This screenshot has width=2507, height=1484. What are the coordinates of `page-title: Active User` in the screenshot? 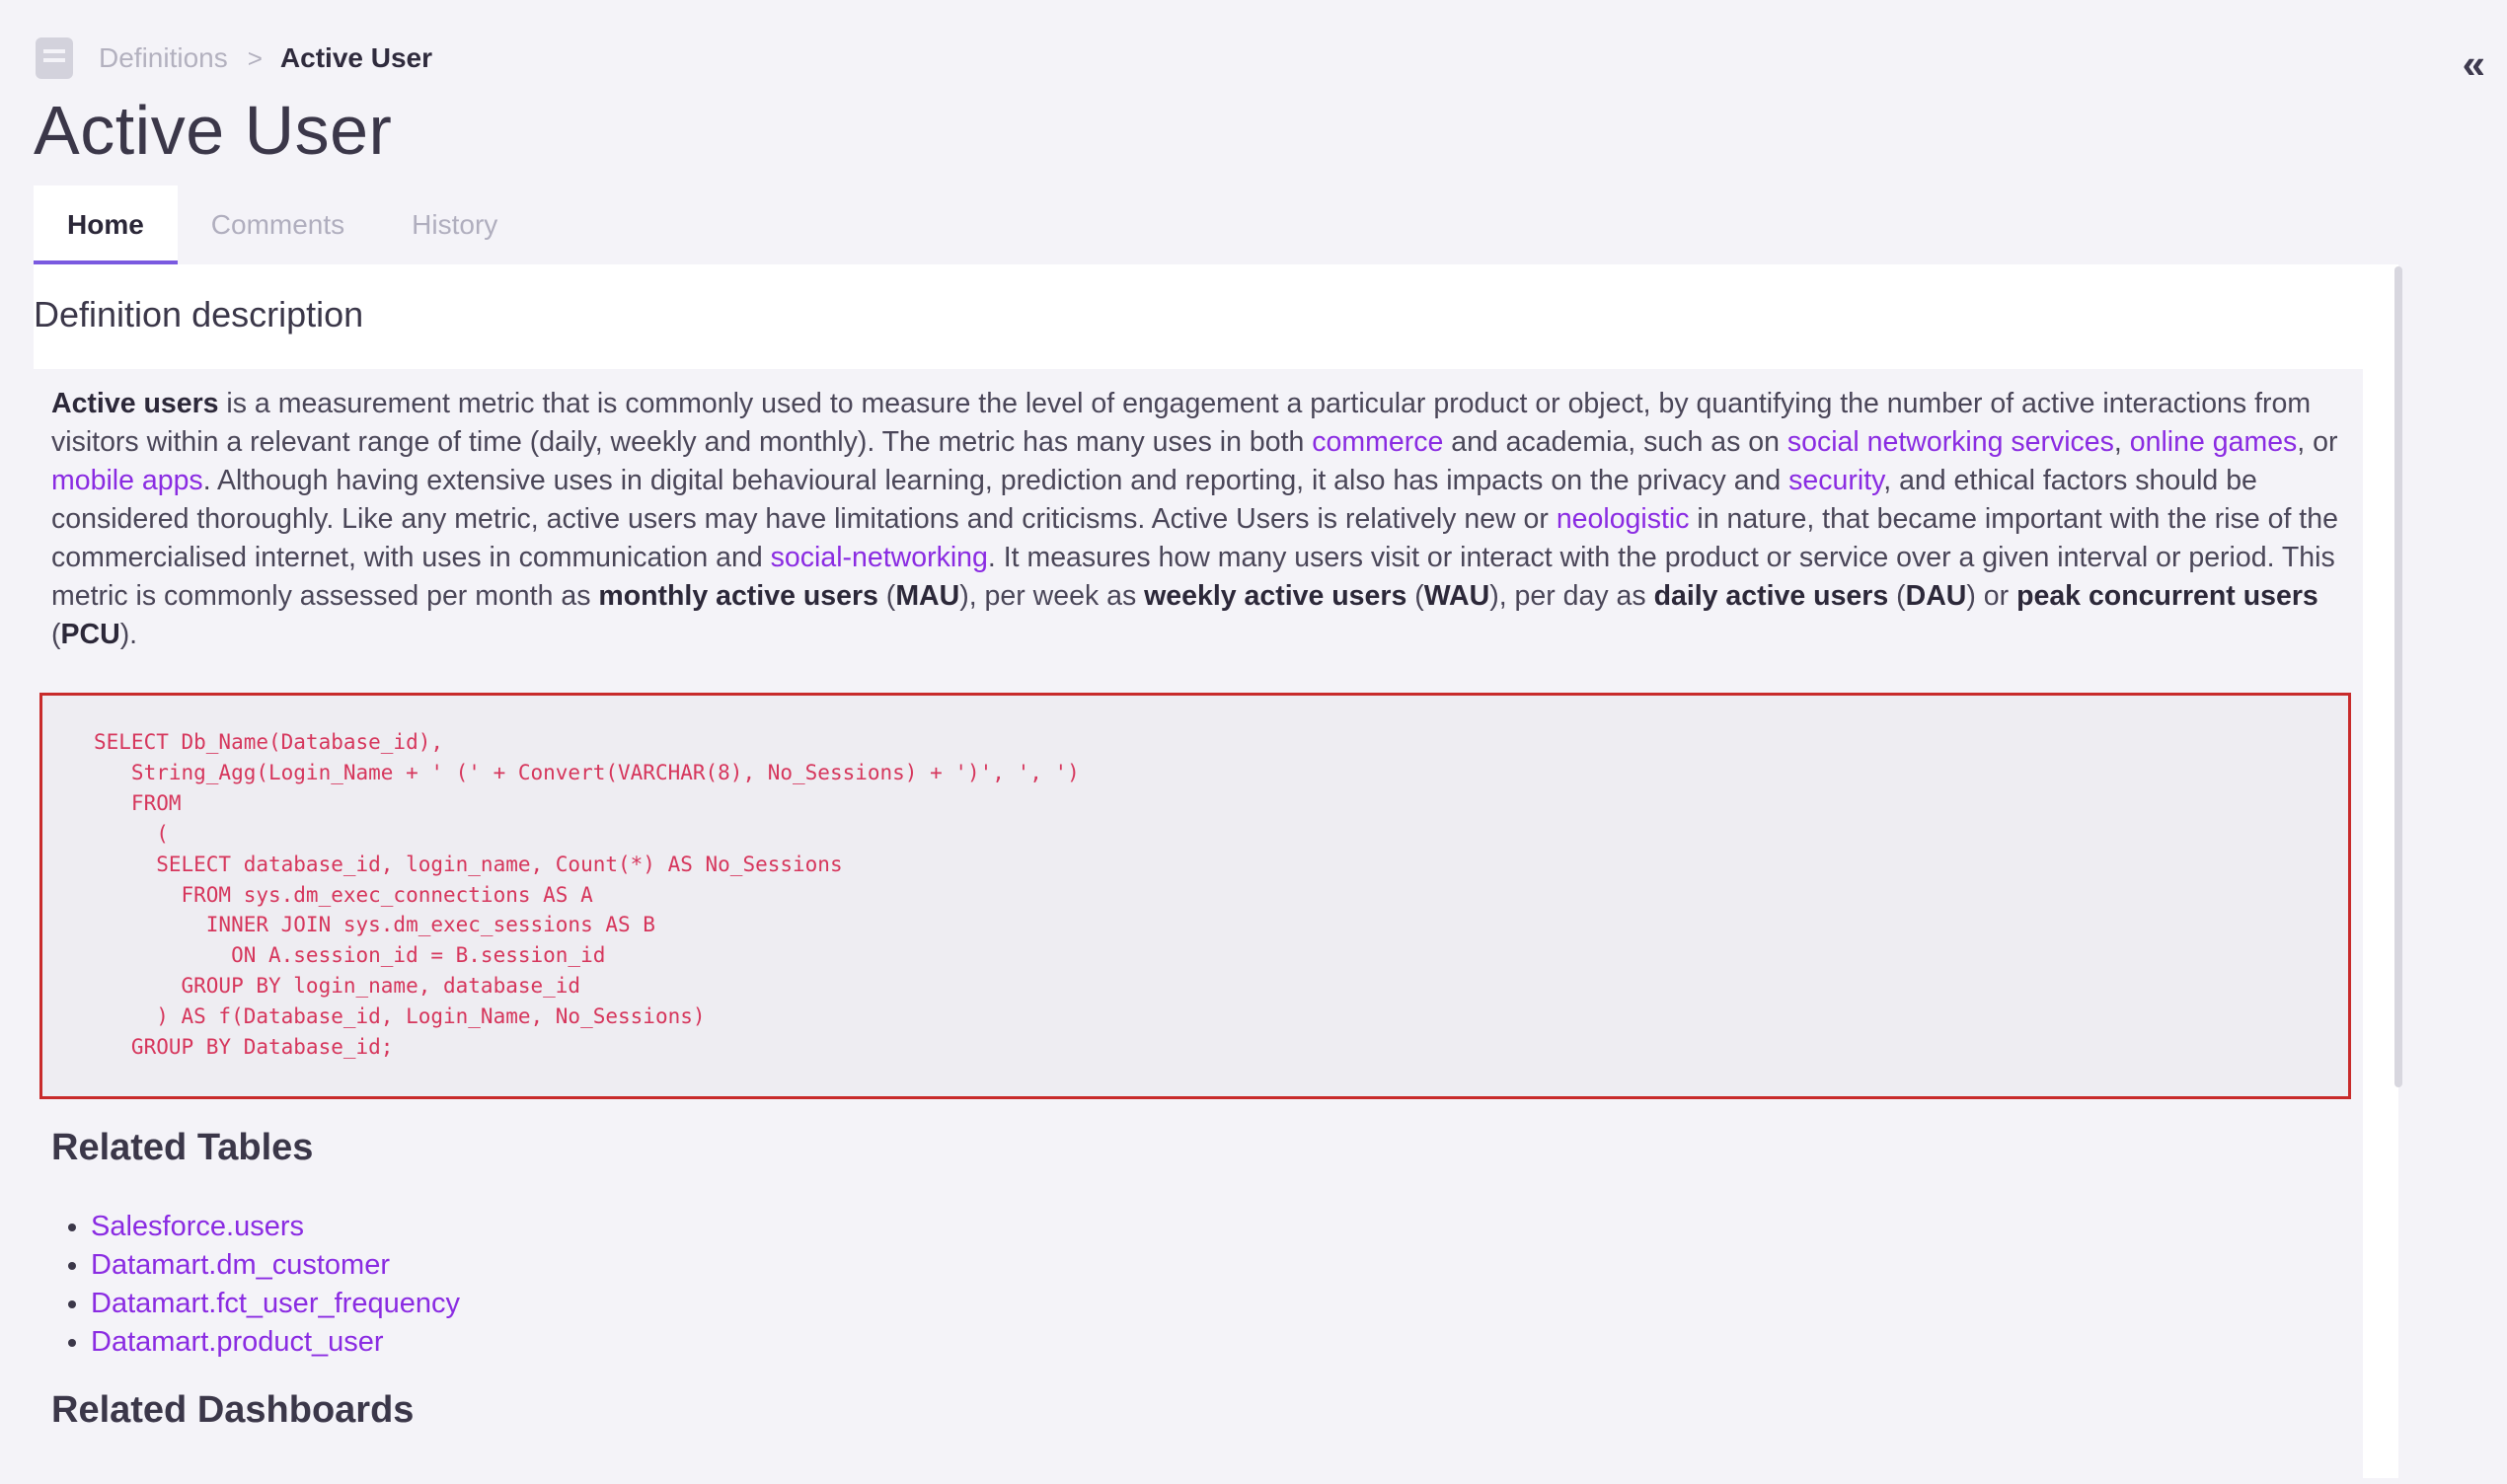 It's located at (213, 130).